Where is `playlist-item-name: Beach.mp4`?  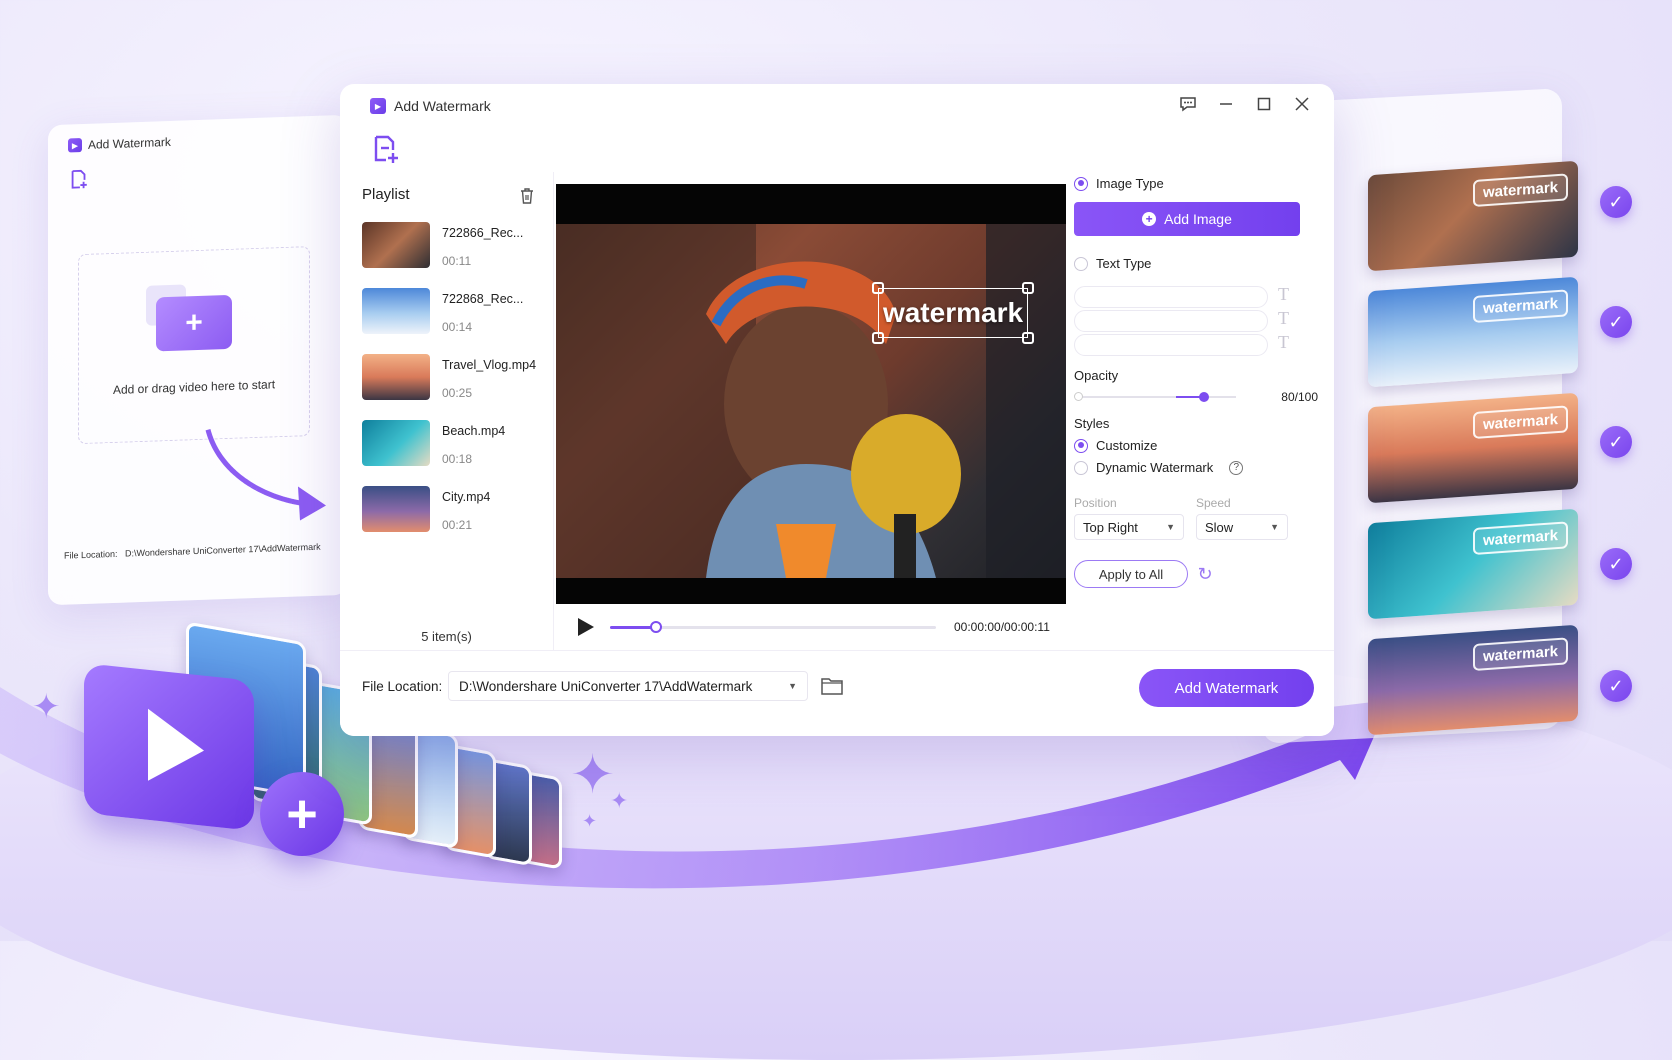
playlist-item-name: Beach.mp4 is located at coordinates (474, 431).